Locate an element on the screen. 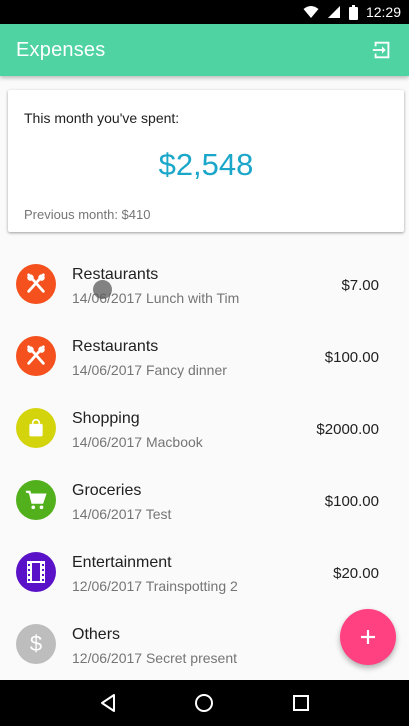 This screenshot has width=409, height=726. back-icon is located at coordinates (108, 703).